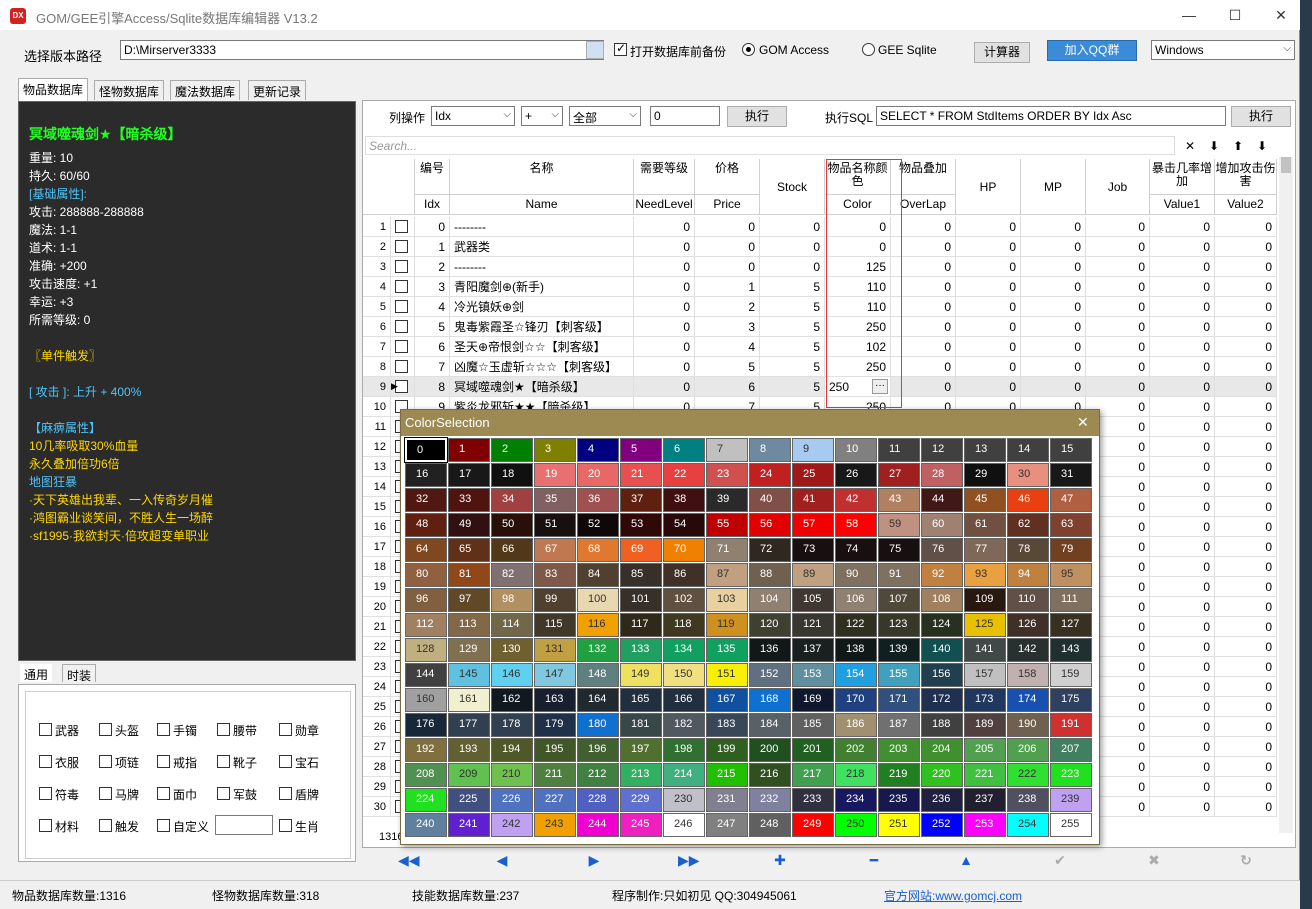 The height and width of the screenshot is (909, 1312). Describe the element at coordinates (1071, 700) in the screenshot. I see `color-swatch: 175` at that location.